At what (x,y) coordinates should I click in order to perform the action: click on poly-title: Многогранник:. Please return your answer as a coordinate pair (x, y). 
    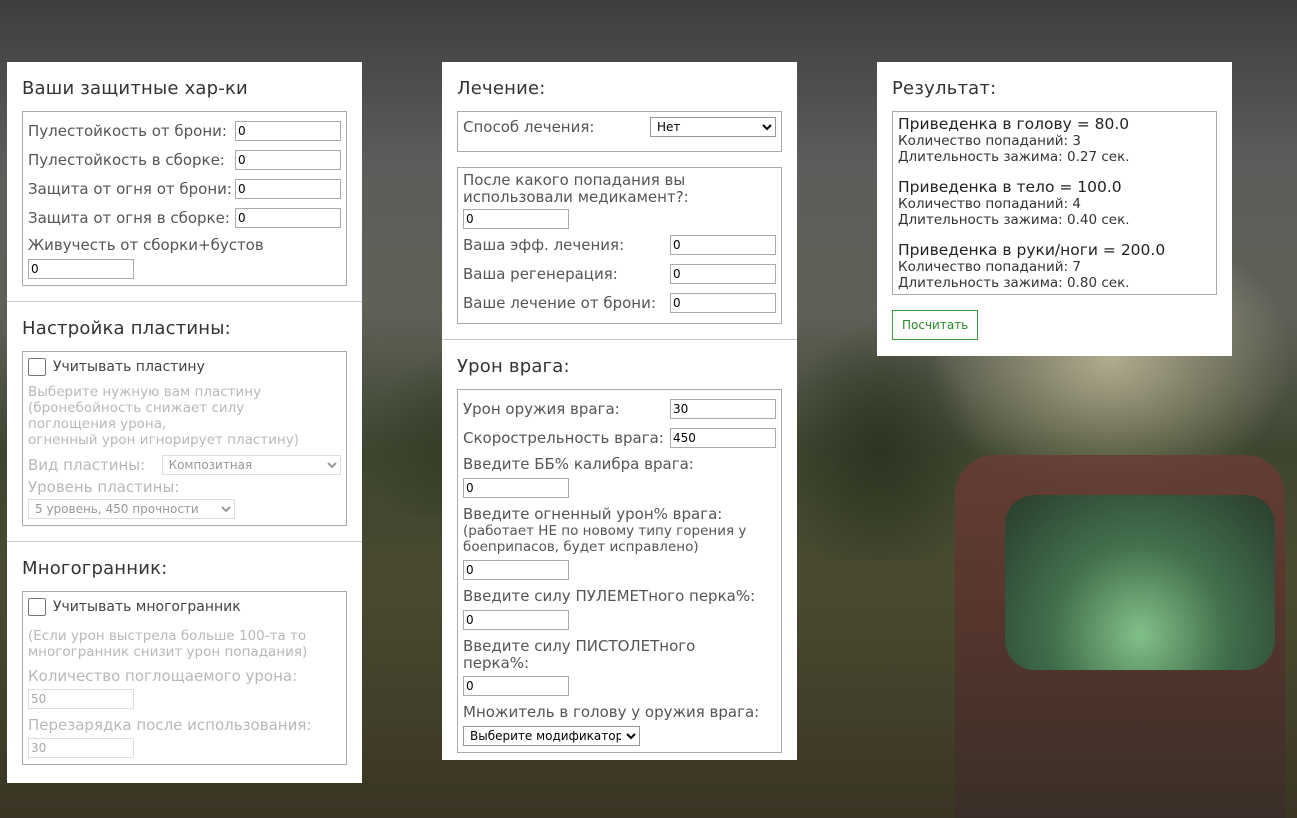
    Looking at the image, I should click on (95, 568).